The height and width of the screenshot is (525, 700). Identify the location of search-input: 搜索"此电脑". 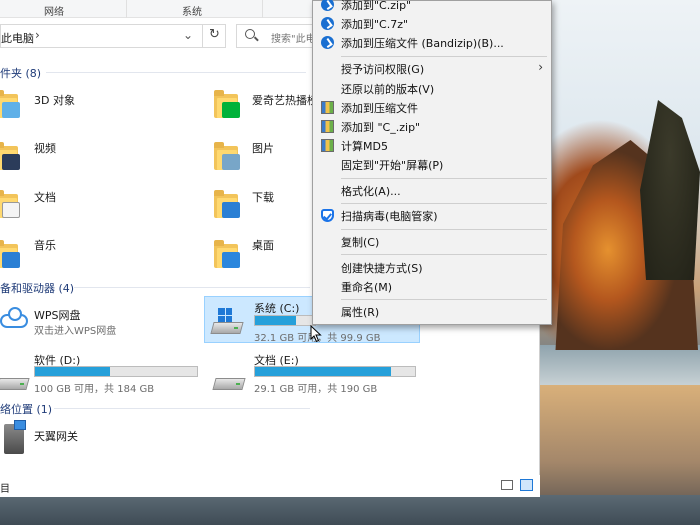
(283, 36).